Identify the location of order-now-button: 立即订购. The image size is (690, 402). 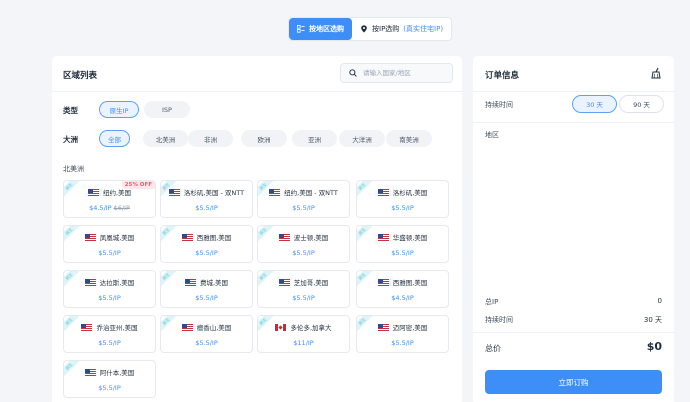
(573, 382).